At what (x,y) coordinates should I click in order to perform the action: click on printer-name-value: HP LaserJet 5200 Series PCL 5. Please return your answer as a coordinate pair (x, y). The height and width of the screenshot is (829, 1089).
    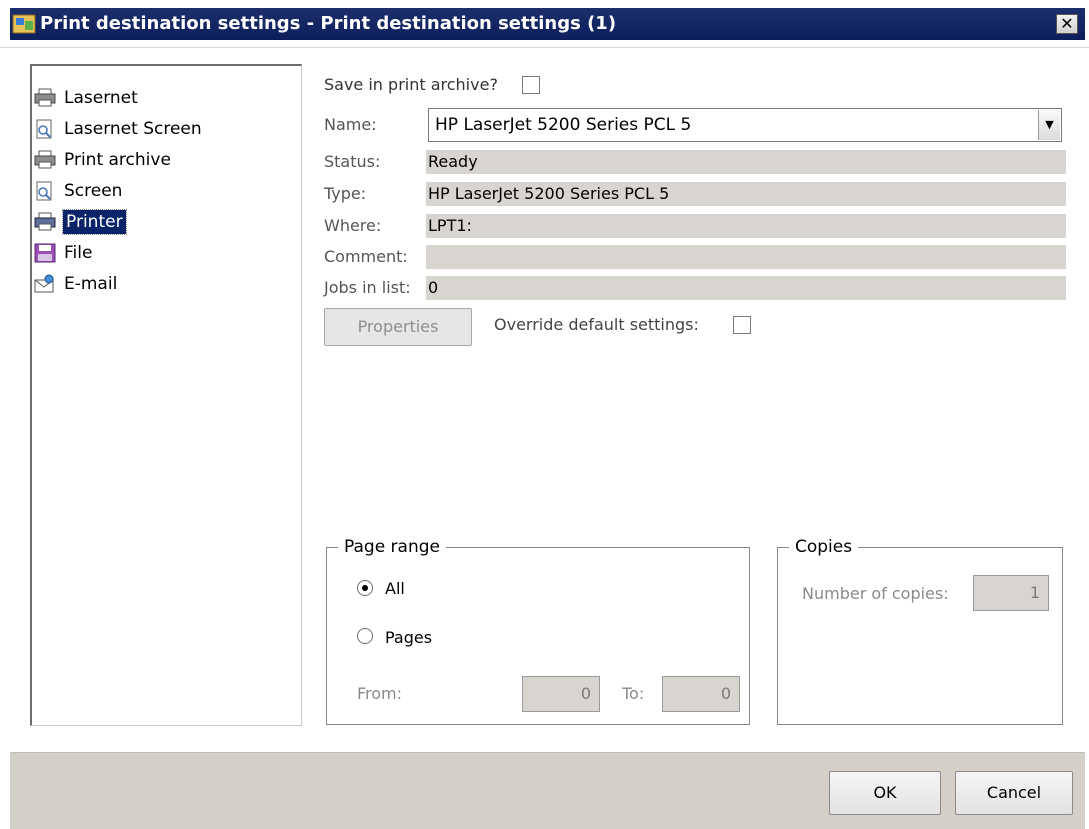
    Looking at the image, I should click on (563, 125).